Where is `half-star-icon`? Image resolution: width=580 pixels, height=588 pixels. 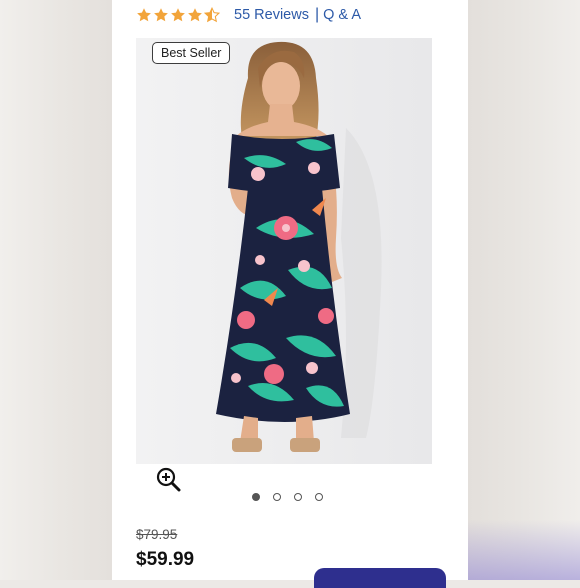 half-star-icon is located at coordinates (212, 15).